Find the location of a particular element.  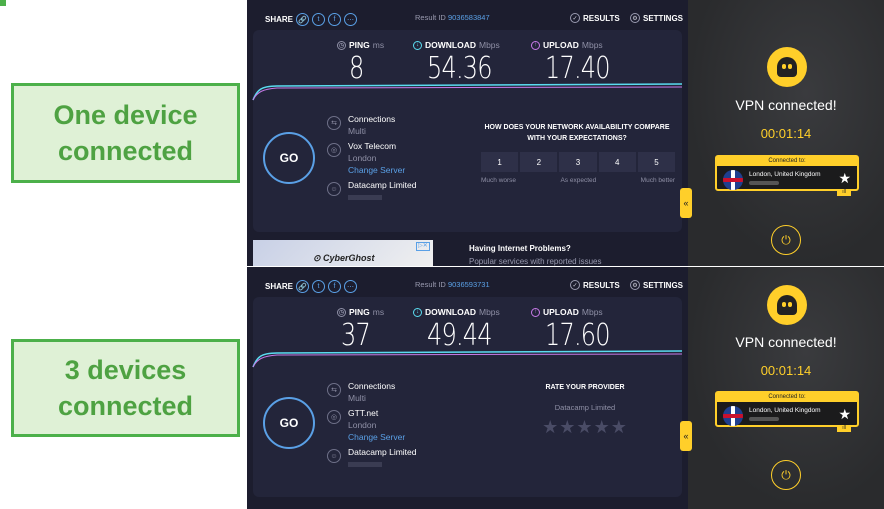

upload-value: 17.60 is located at coordinates (578, 335).